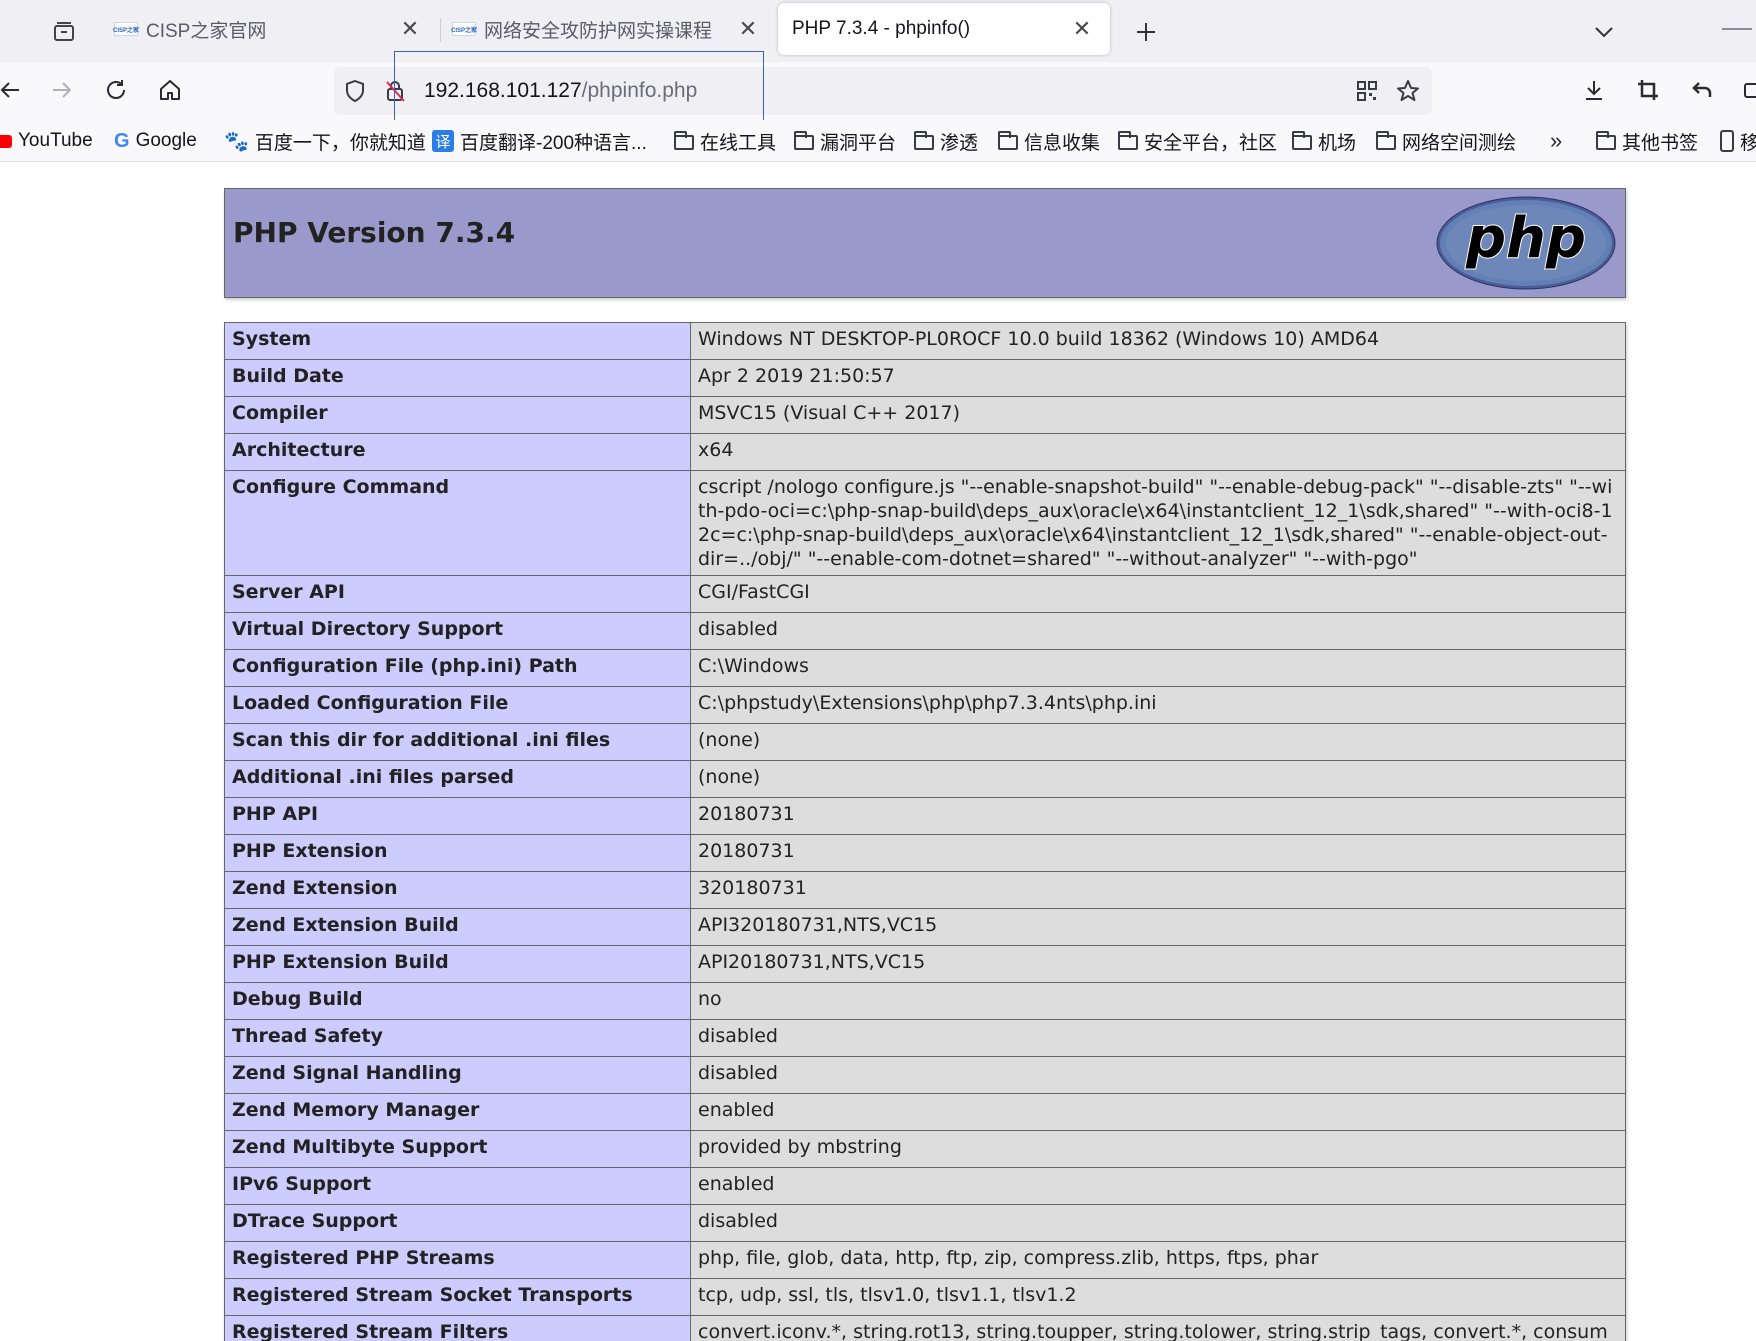 The height and width of the screenshot is (1341, 1756). What do you see at coordinates (6, 141) in the screenshot?
I see `youtube-icon` at bounding box center [6, 141].